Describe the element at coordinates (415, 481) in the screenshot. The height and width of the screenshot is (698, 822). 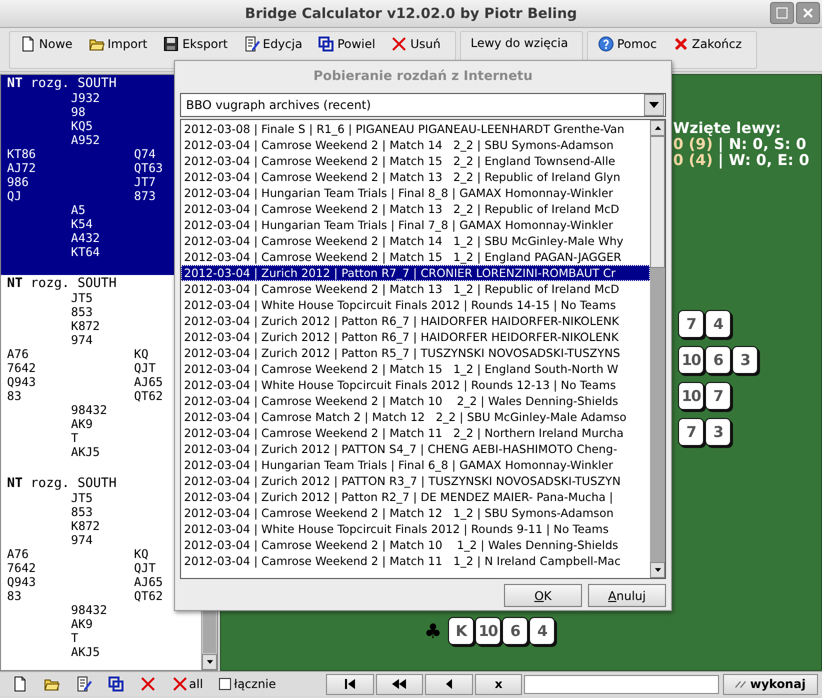
I see `archive-item: 2012-03-04 | Zurich 2012 | PATTON R3_7 | TUSZYNSKI NOVOSADSKI-TUSZYN` at that location.